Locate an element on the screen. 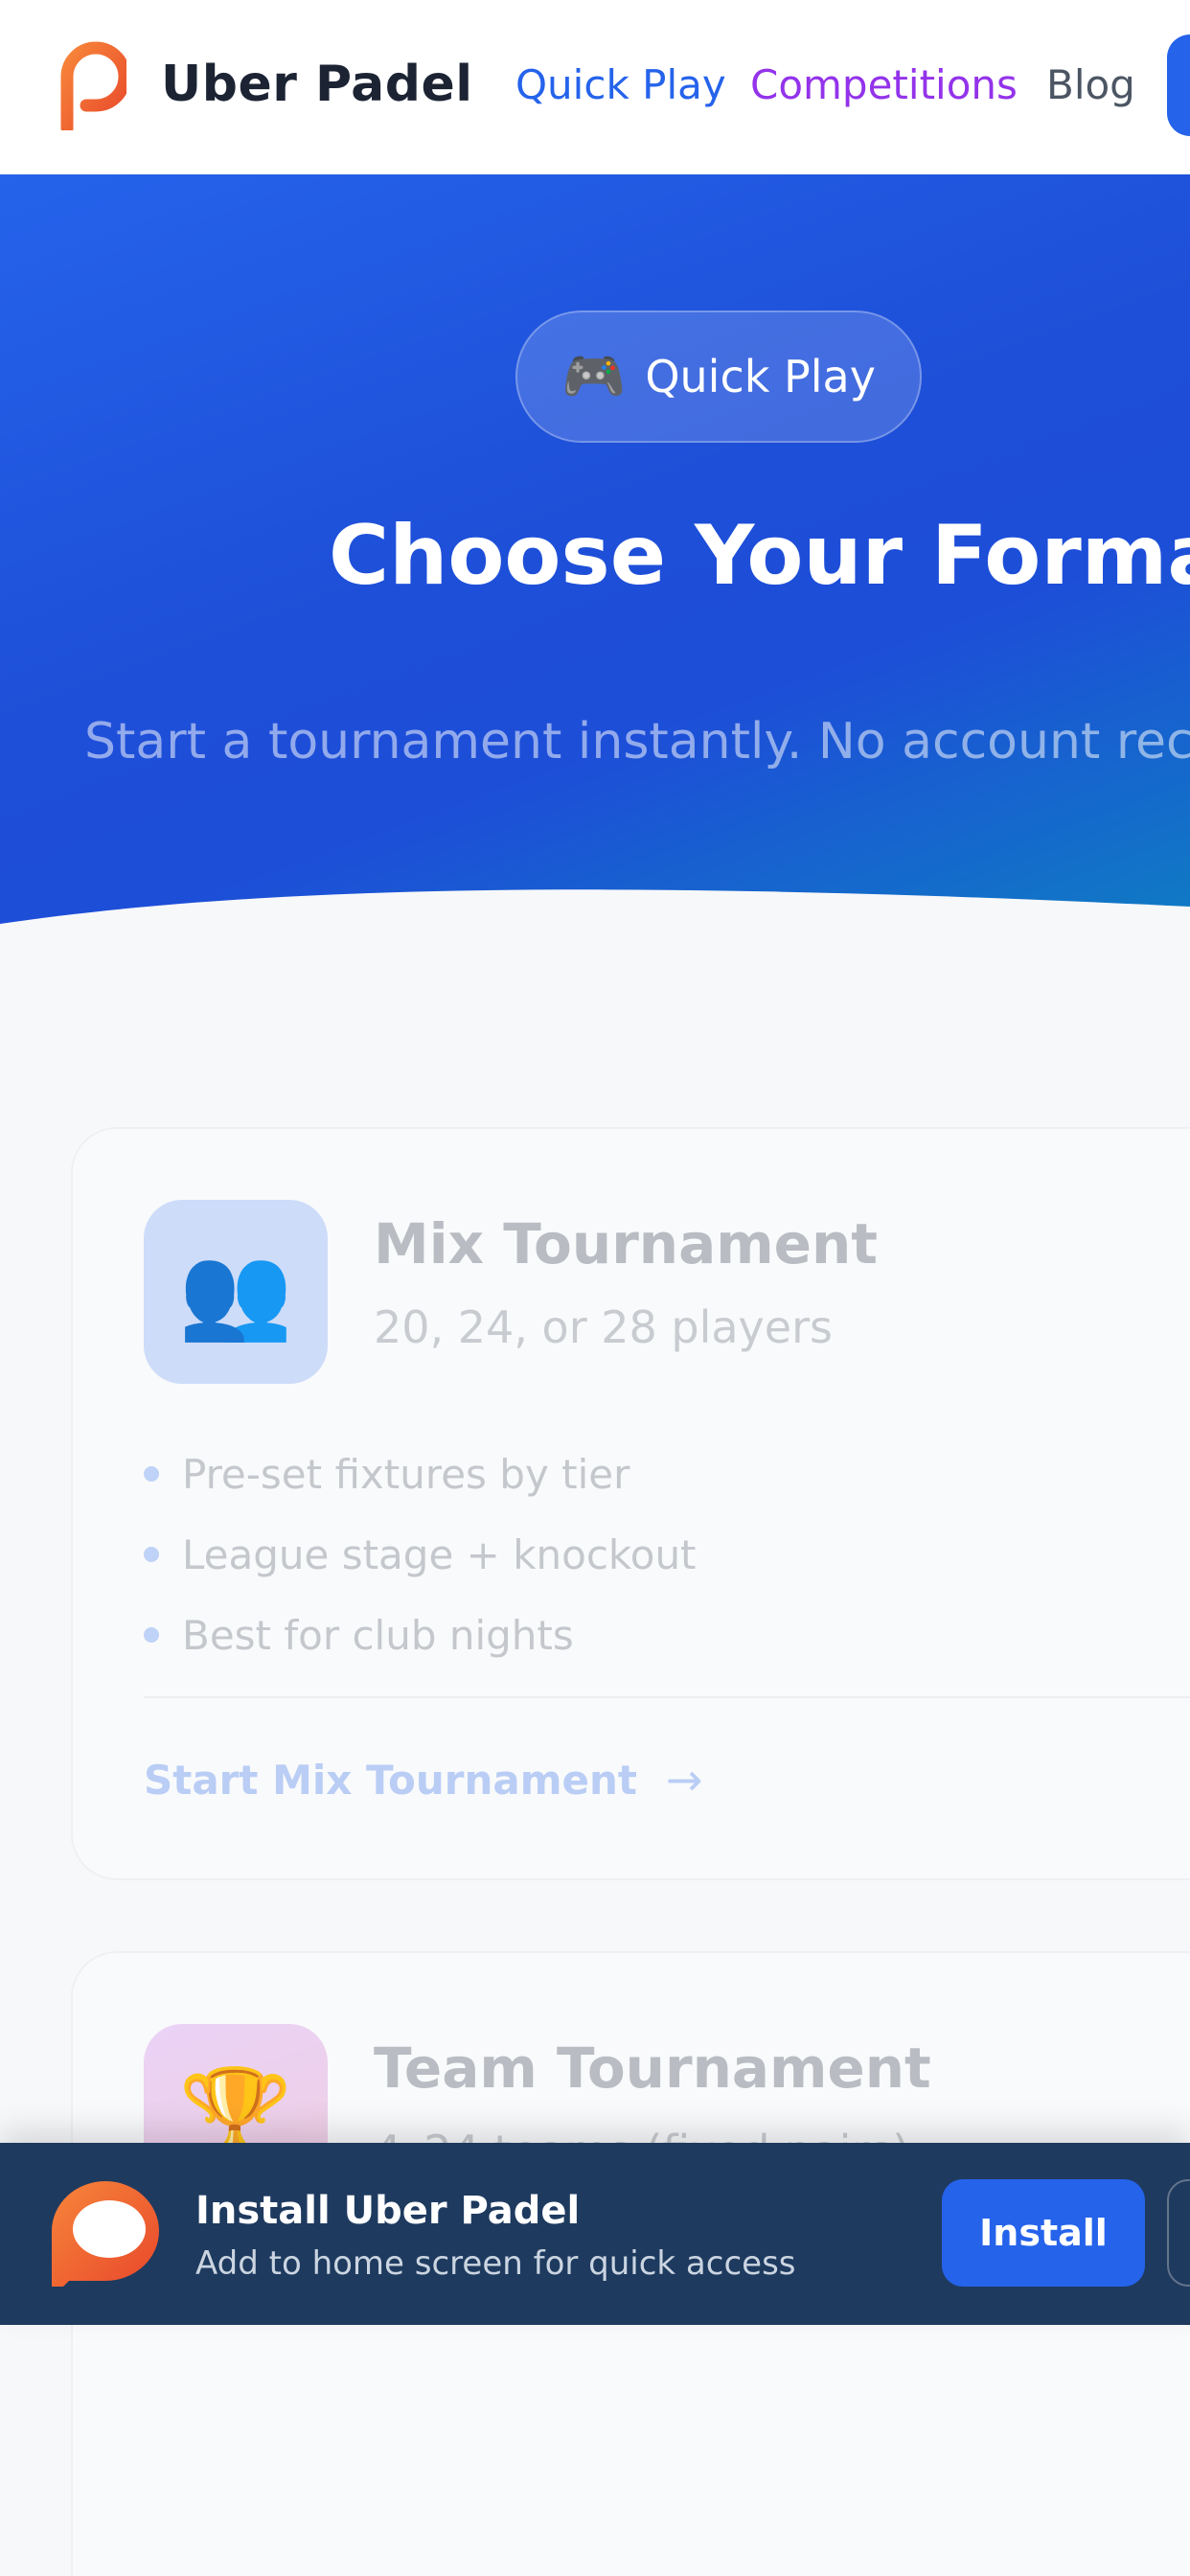 This screenshot has width=1190, height=2576. card-subtitle: 20, 24, or 28 players is located at coordinates (604, 1327).